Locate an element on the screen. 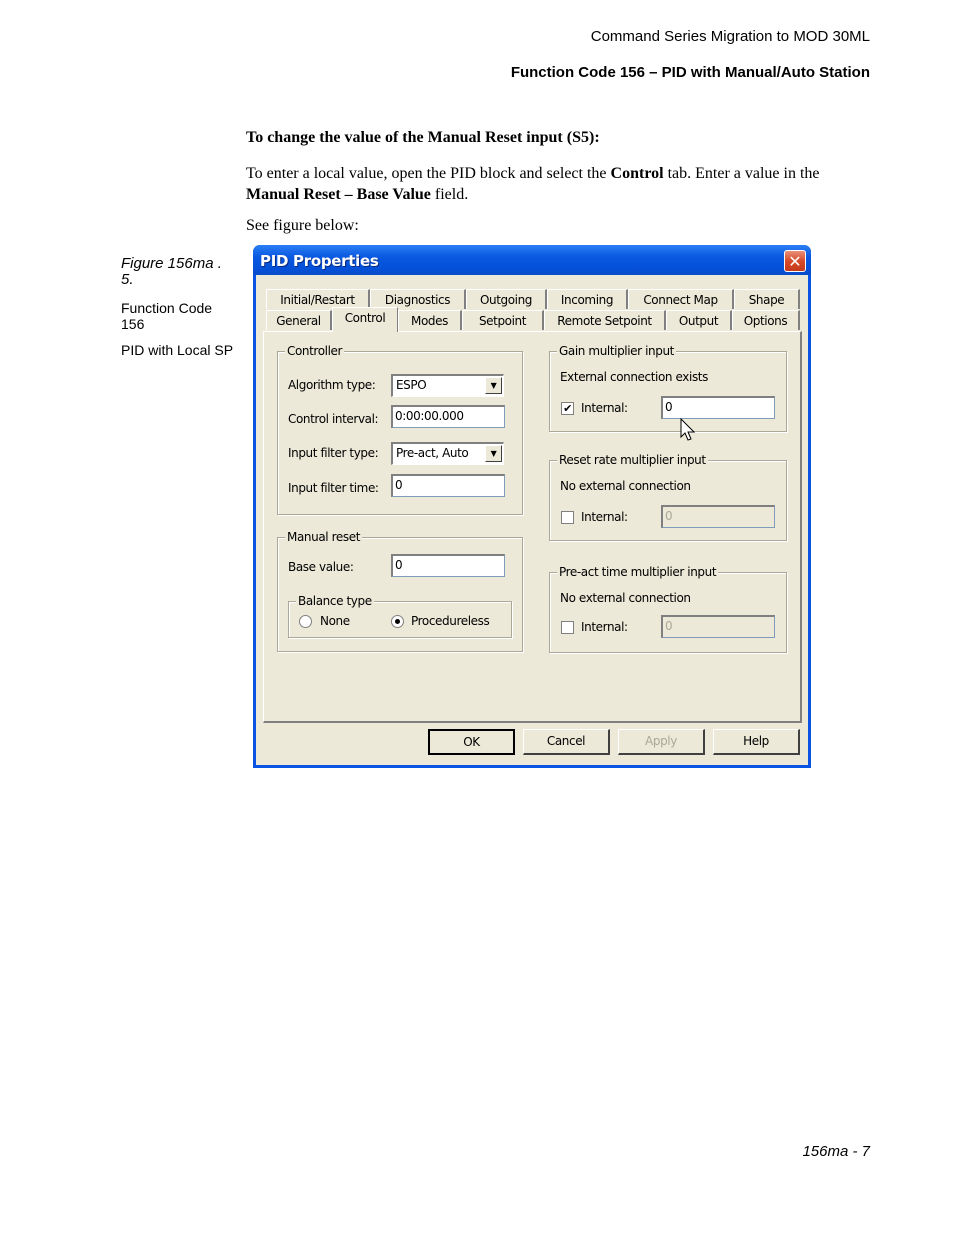 The width and height of the screenshot is (954, 1235). help-button: Help is located at coordinates (756, 742).